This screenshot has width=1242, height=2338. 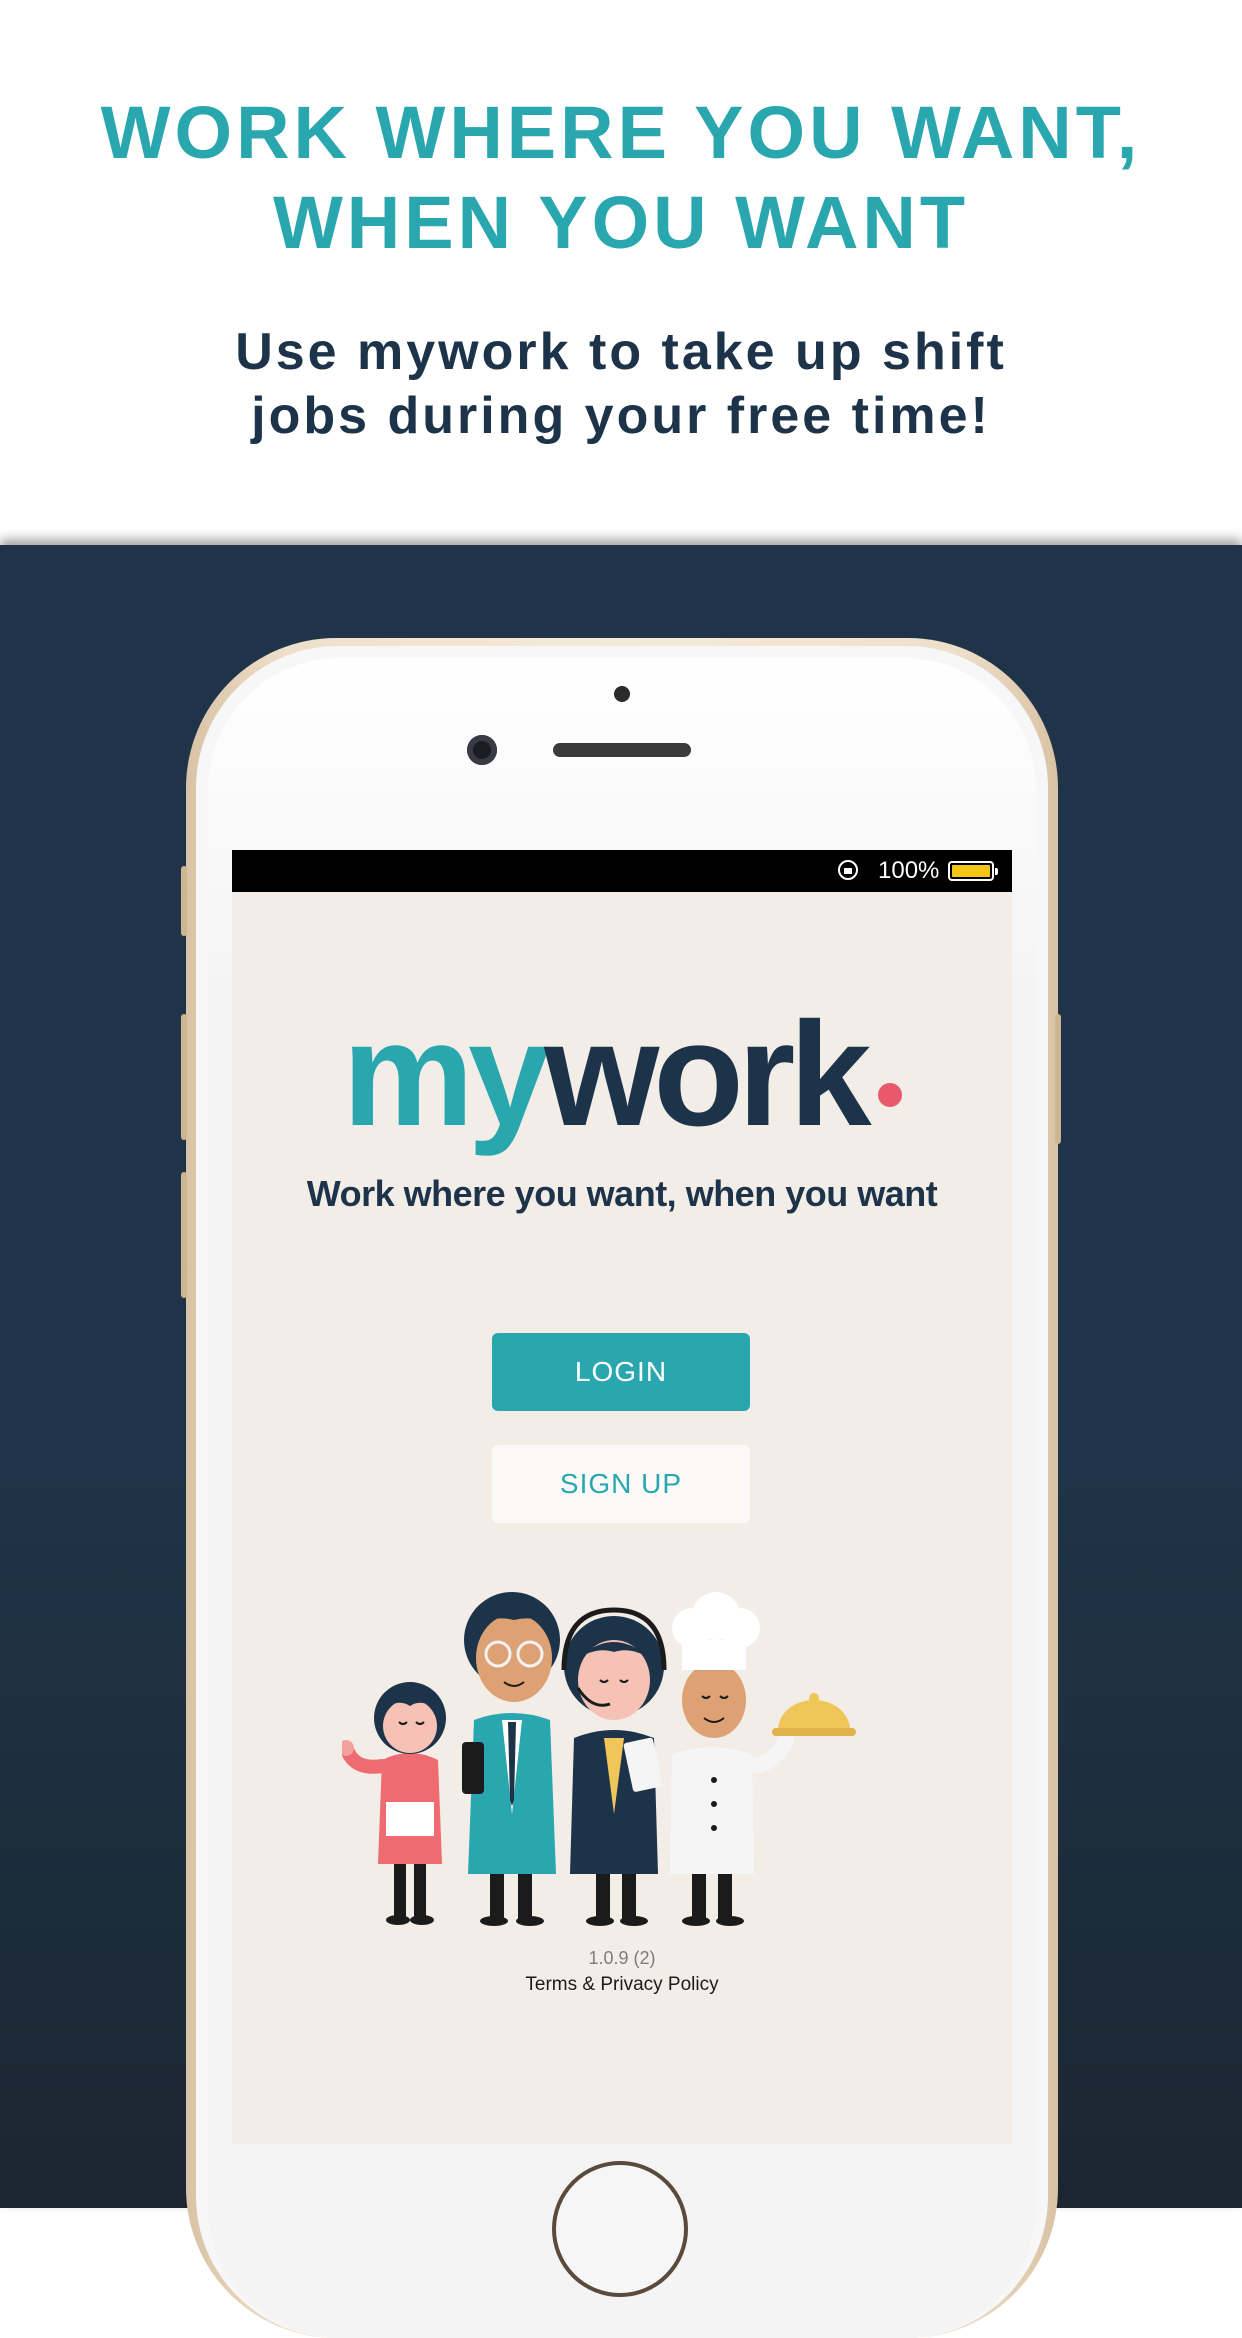 I want to click on battery-percent: 100%, so click(x=909, y=870).